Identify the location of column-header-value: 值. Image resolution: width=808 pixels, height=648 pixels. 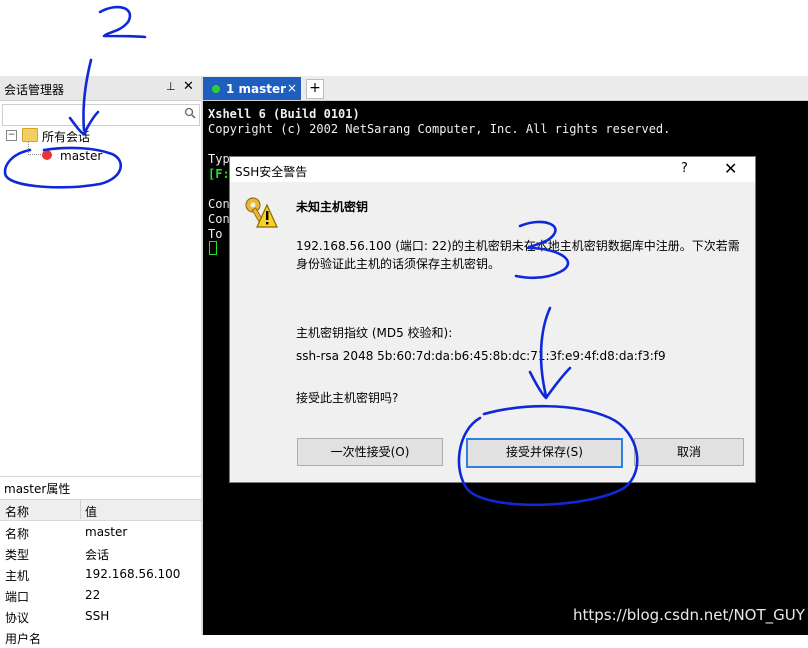
(91, 511).